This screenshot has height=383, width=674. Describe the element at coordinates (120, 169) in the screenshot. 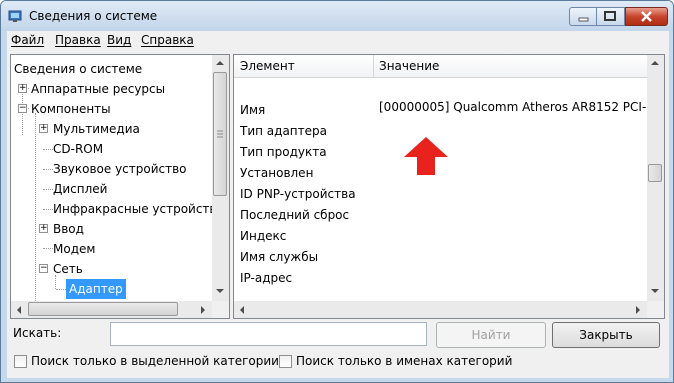

I see `tree-item-sound-device: Звуковое устройство` at that location.